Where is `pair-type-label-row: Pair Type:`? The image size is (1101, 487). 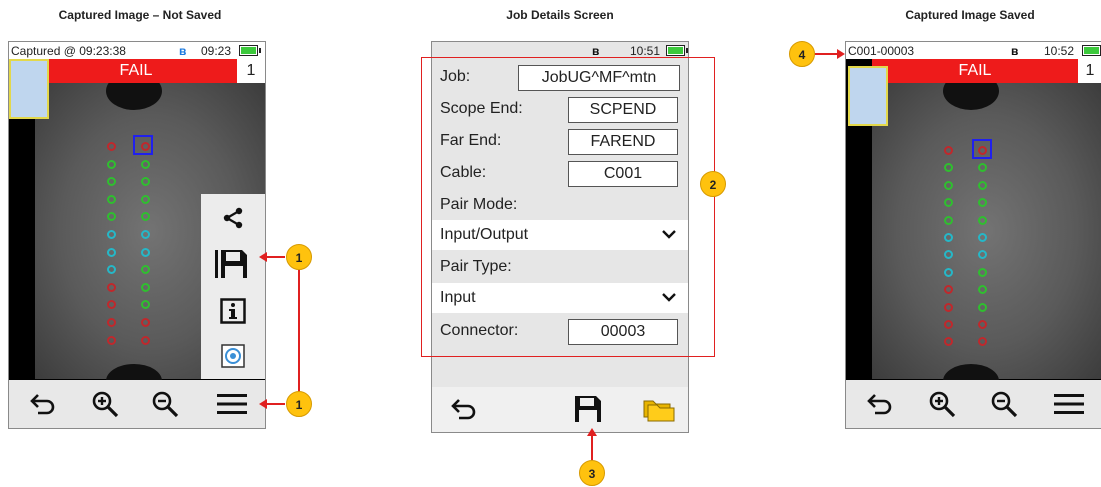 pair-type-label-row: Pair Type: is located at coordinates (560, 267).